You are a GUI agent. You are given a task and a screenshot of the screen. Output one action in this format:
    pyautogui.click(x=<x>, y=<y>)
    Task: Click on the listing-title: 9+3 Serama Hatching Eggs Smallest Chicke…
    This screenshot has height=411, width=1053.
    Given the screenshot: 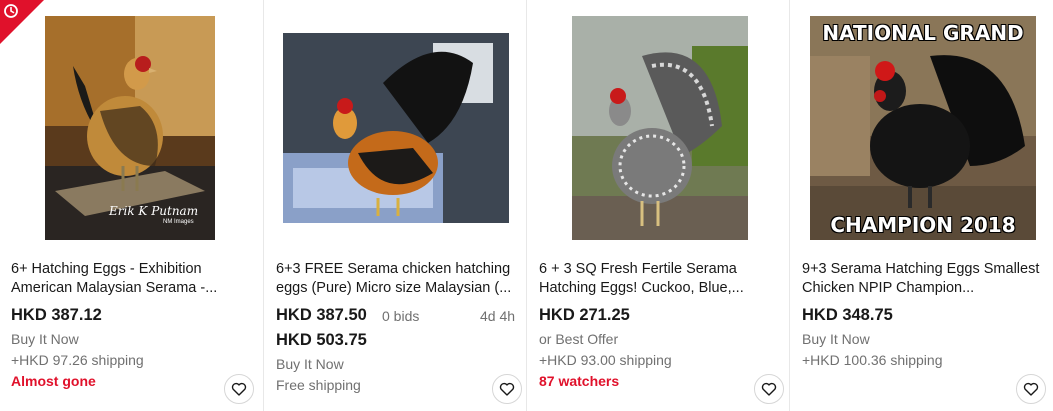 What is the action you would take?
    pyautogui.click(x=922, y=279)
    